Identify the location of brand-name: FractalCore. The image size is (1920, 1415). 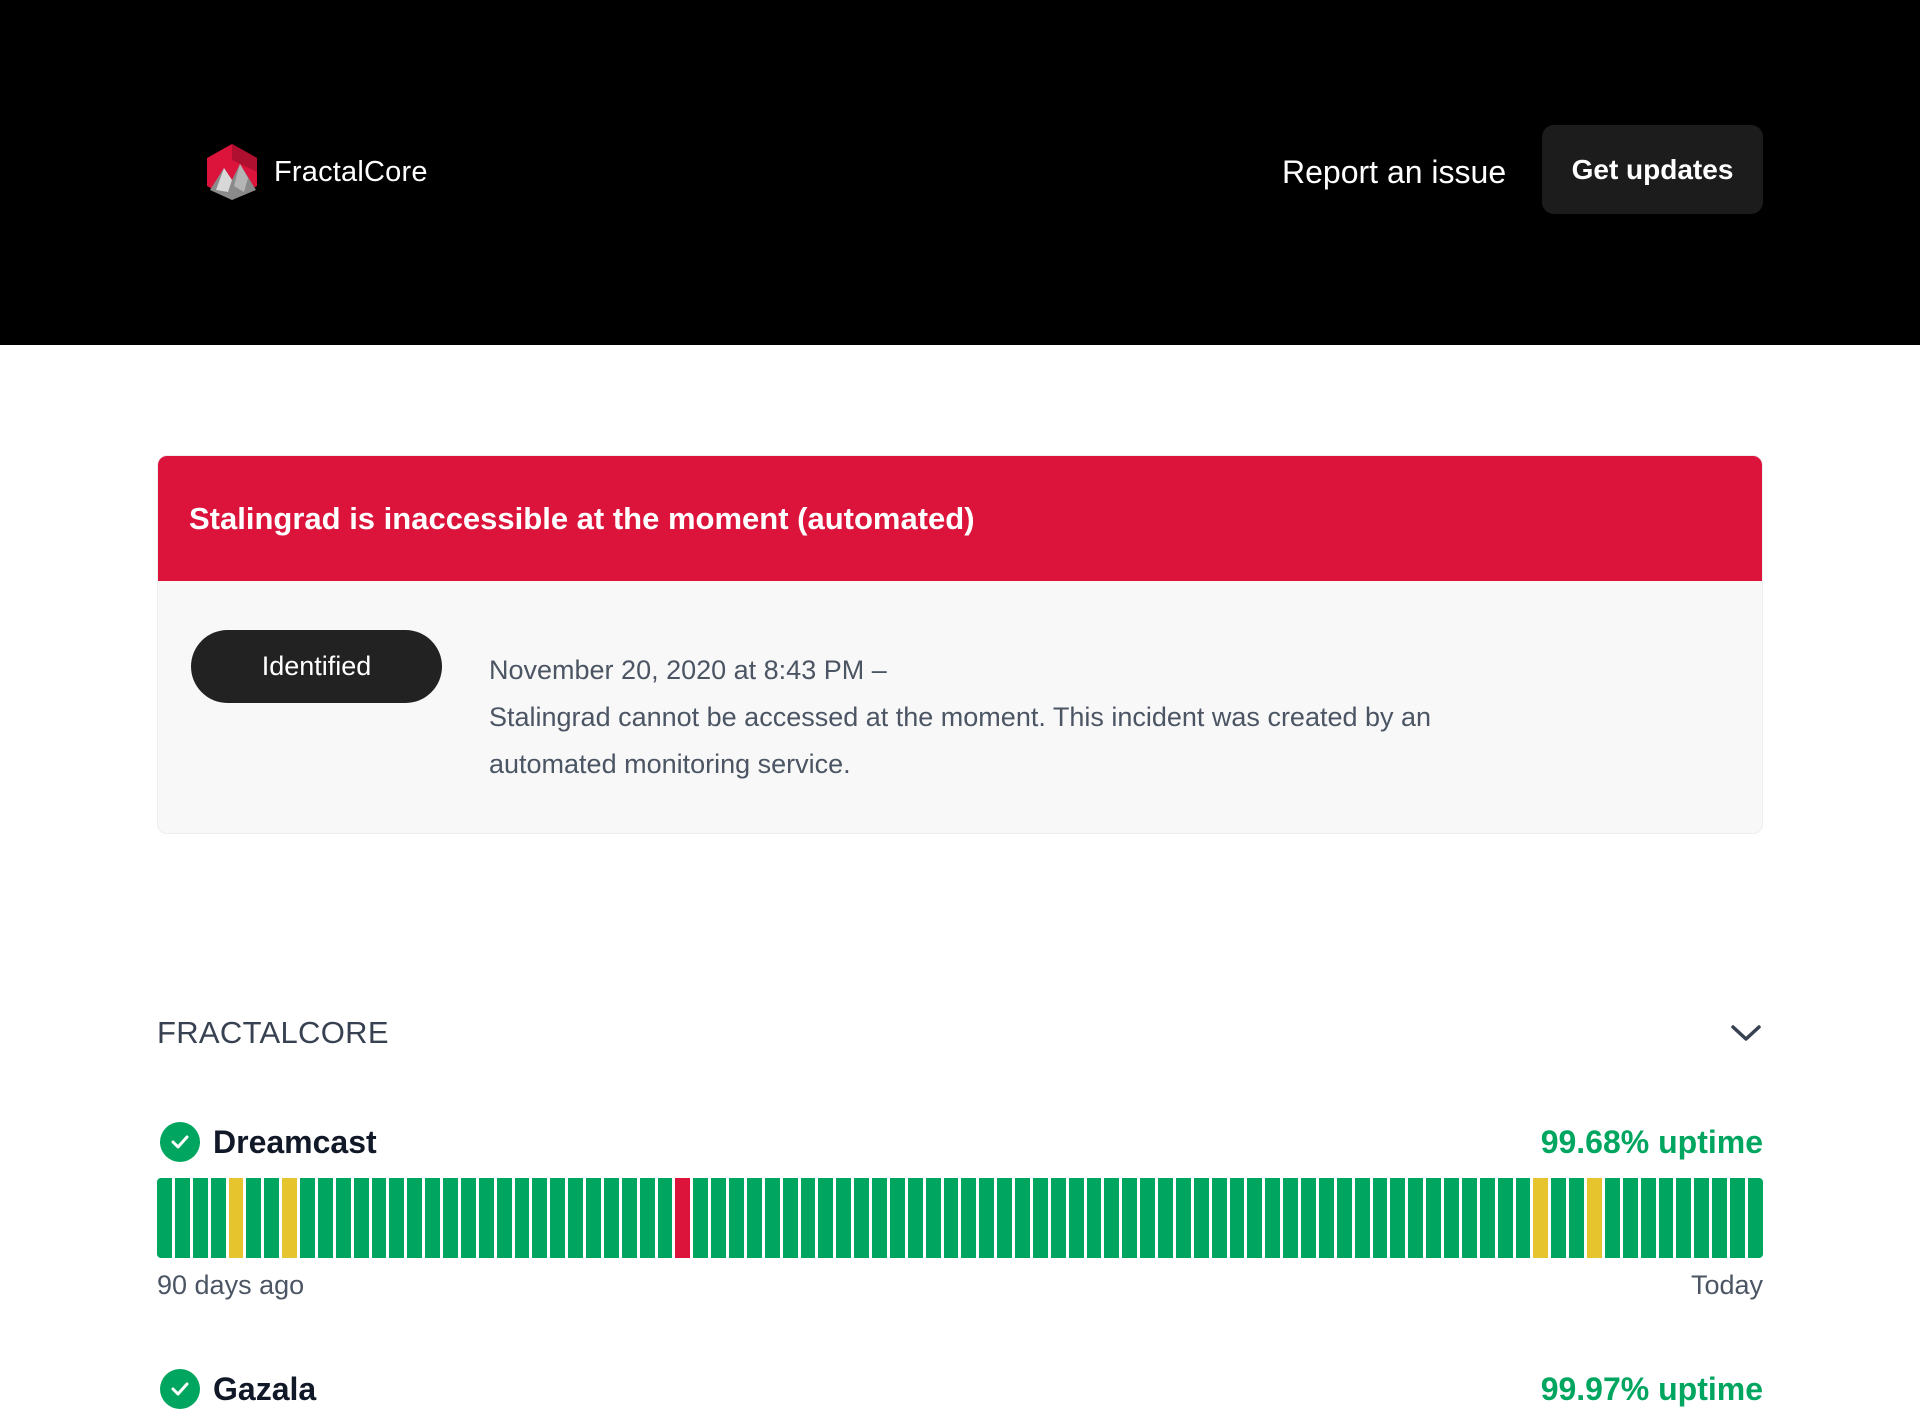
(351, 171).